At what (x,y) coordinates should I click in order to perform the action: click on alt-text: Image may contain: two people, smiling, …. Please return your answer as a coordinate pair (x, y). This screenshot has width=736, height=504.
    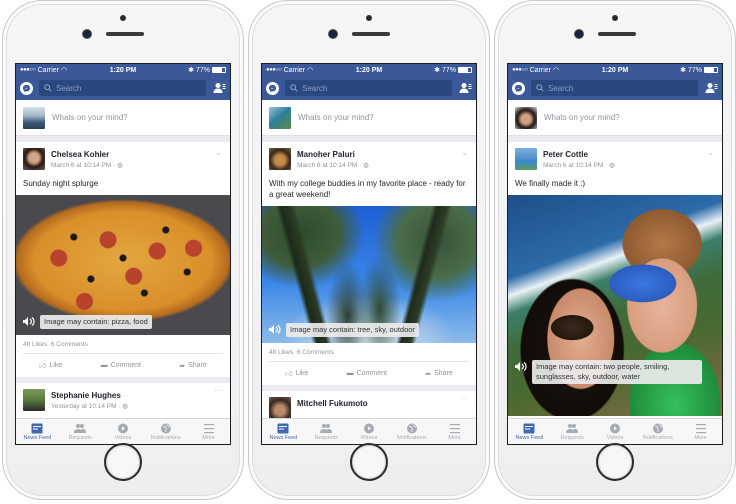
    Looking at the image, I should click on (617, 372).